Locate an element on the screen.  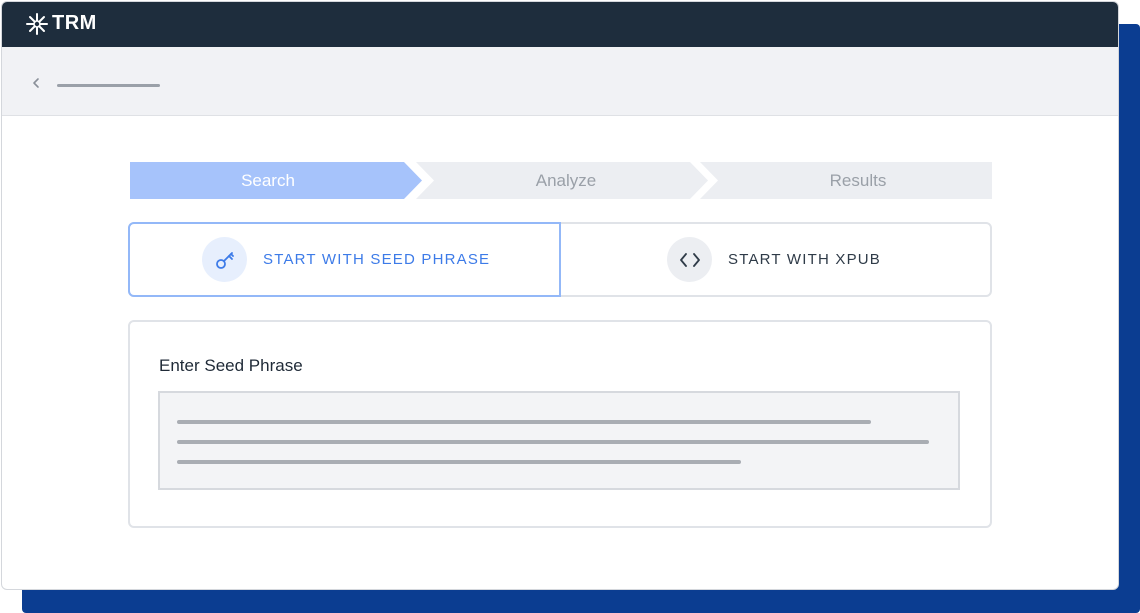
panel-title: Enter Seed Phrase is located at coordinates (231, 365).